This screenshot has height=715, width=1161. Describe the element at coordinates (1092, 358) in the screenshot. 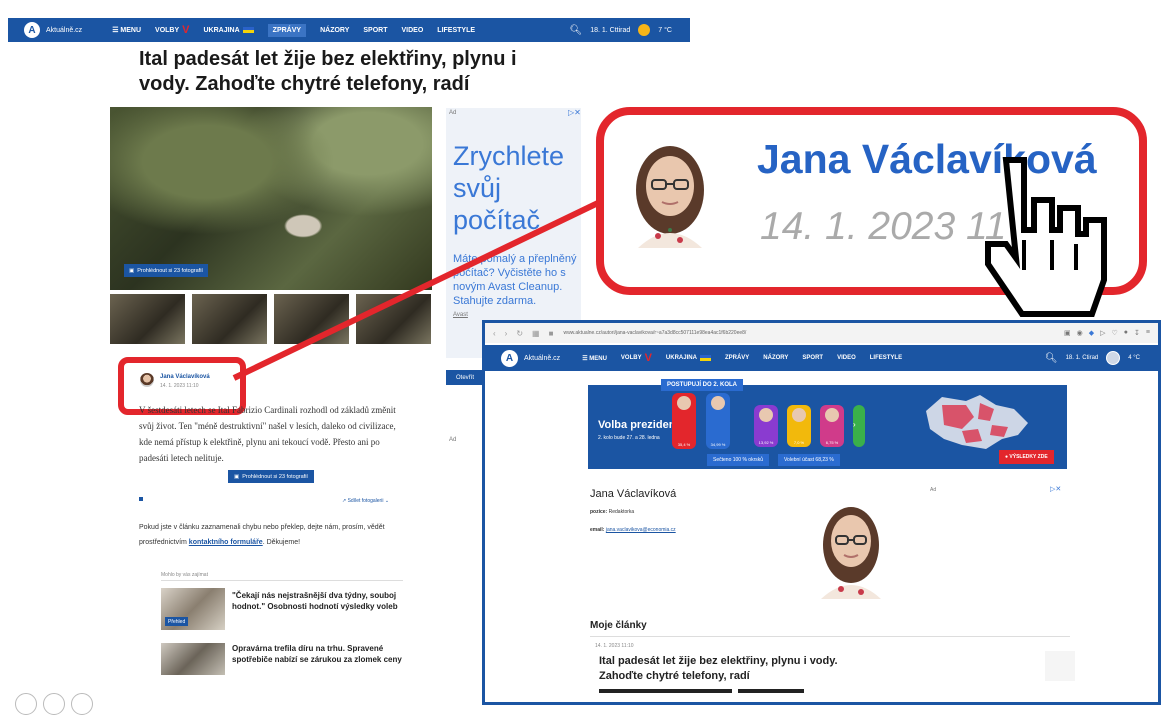

I see `nav-right: 🔍︎ 18. 1. Ctirad 4 °C` at that location.